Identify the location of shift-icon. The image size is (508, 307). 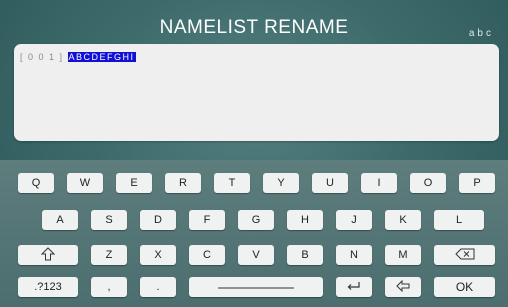
(48, 255).